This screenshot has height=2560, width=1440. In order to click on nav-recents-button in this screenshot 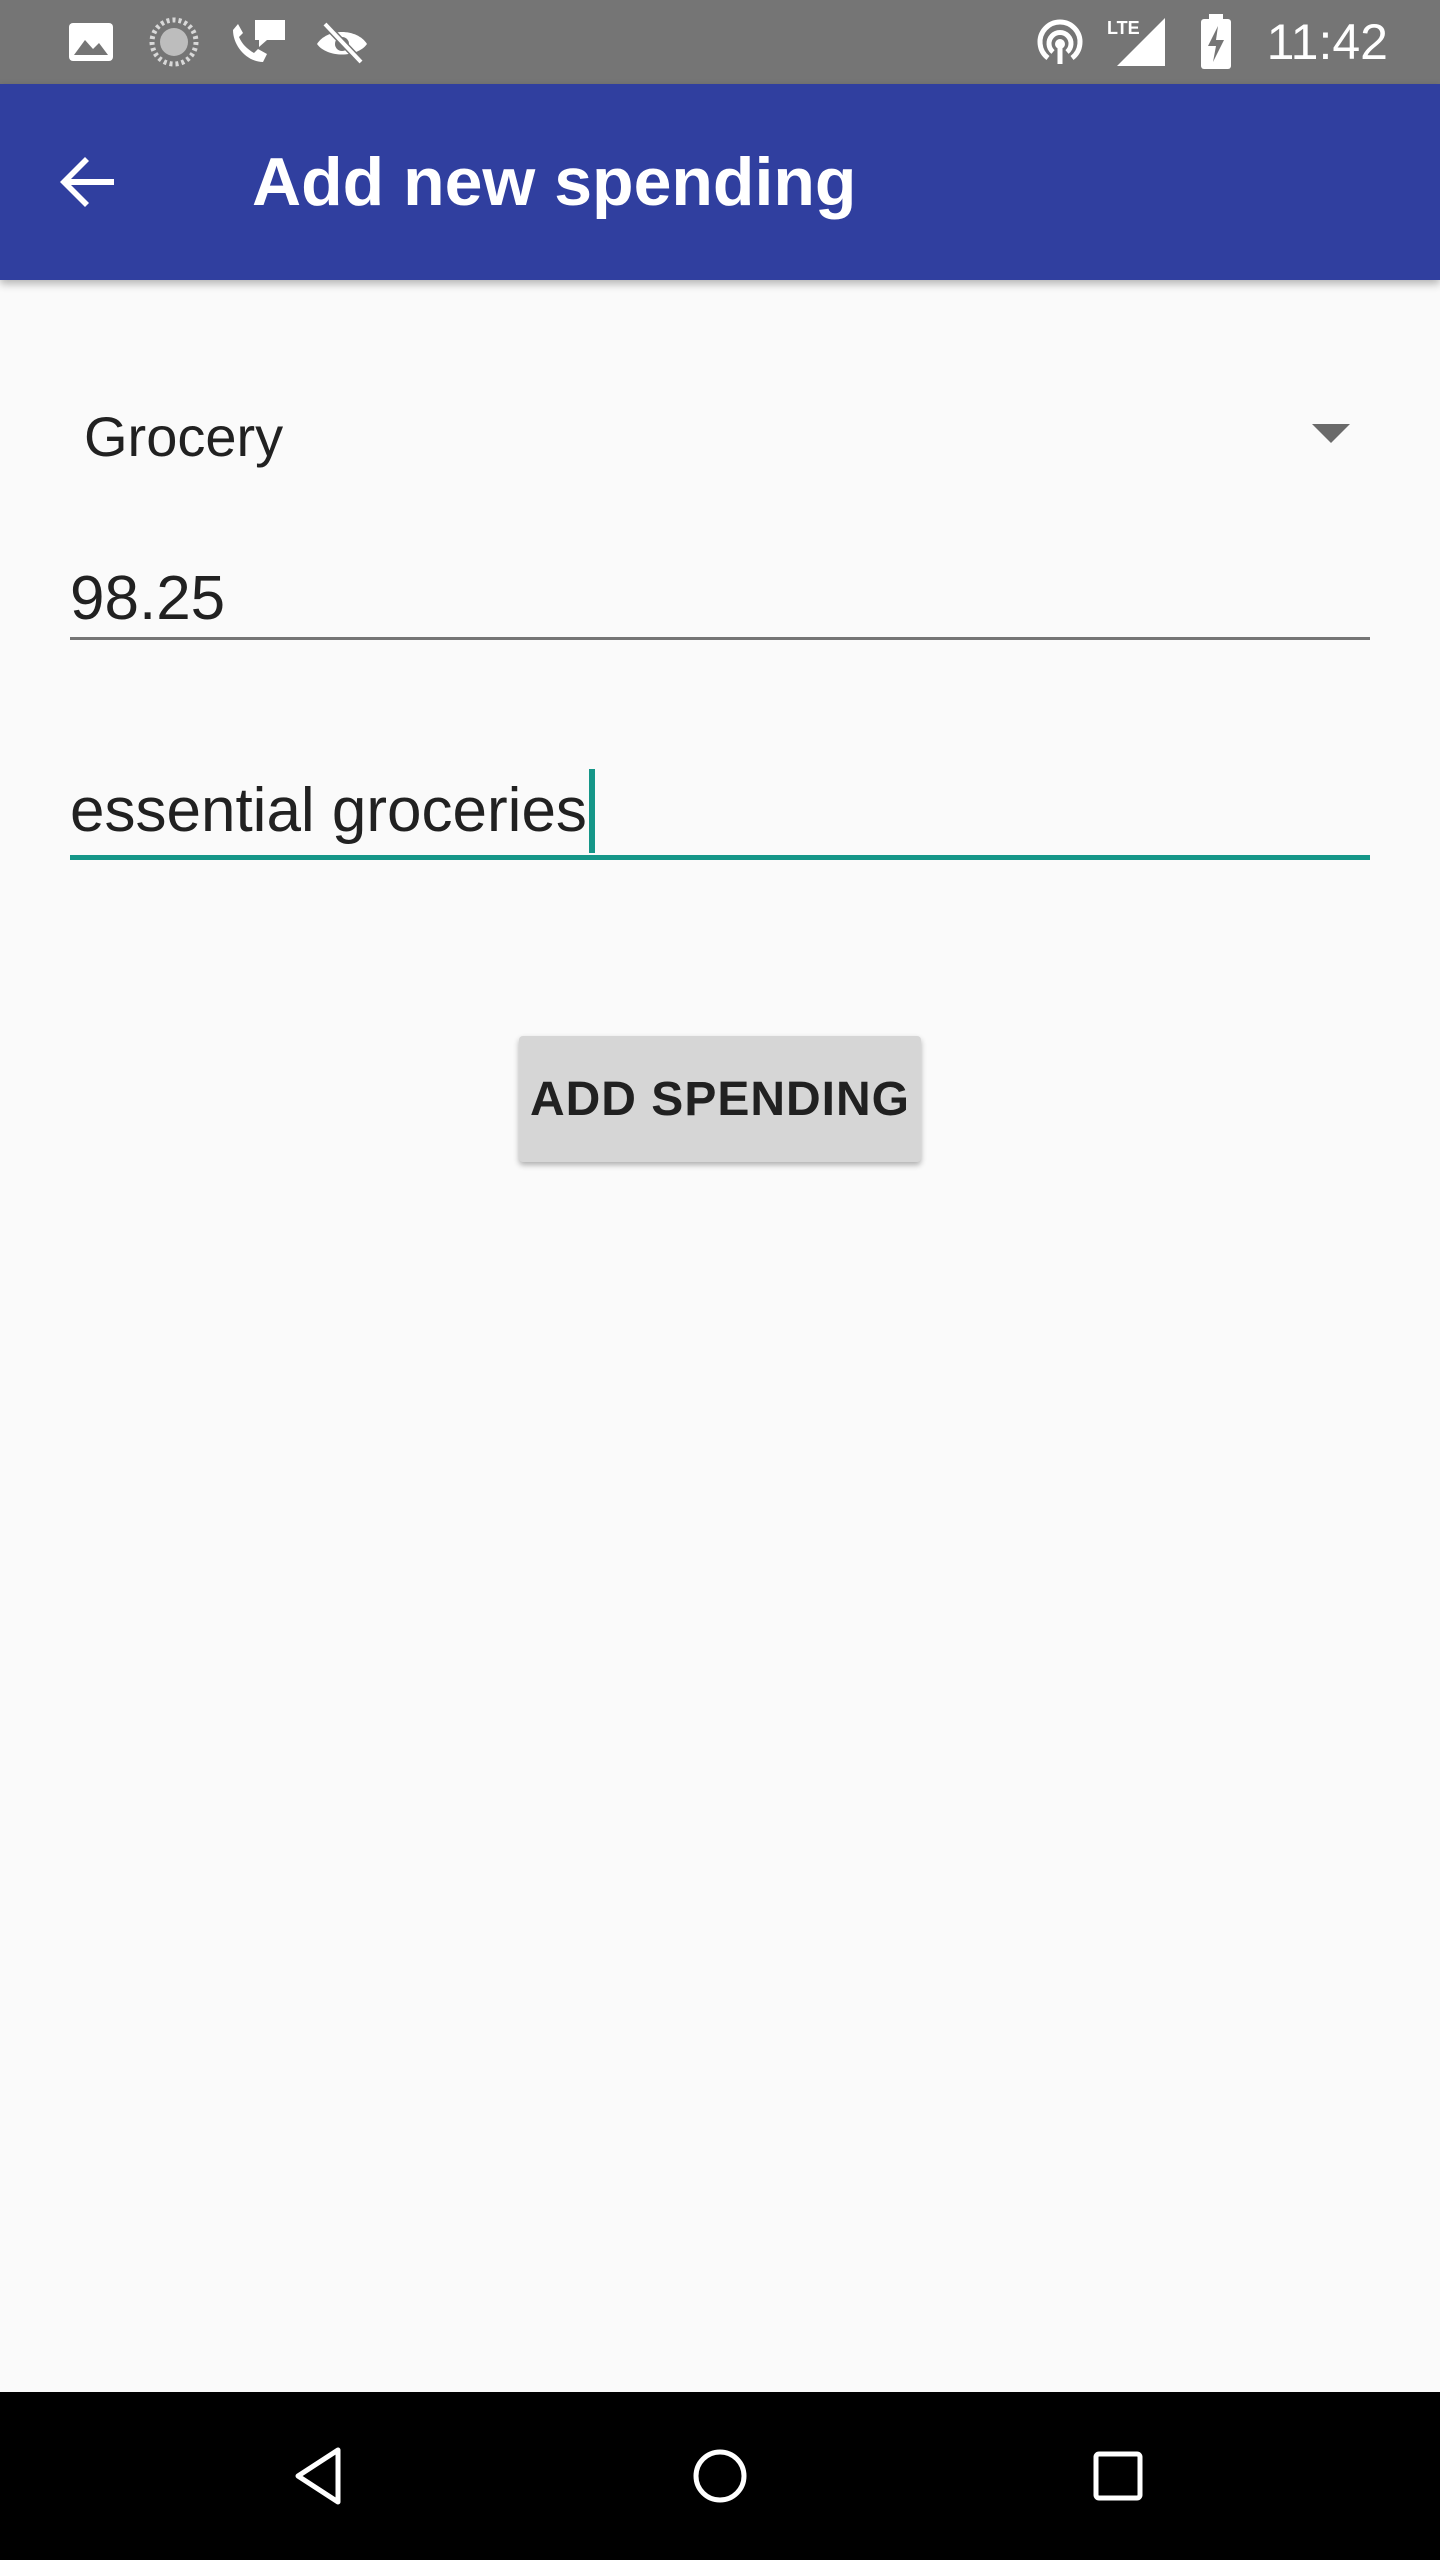, I will do `click(1118, 2476)`.